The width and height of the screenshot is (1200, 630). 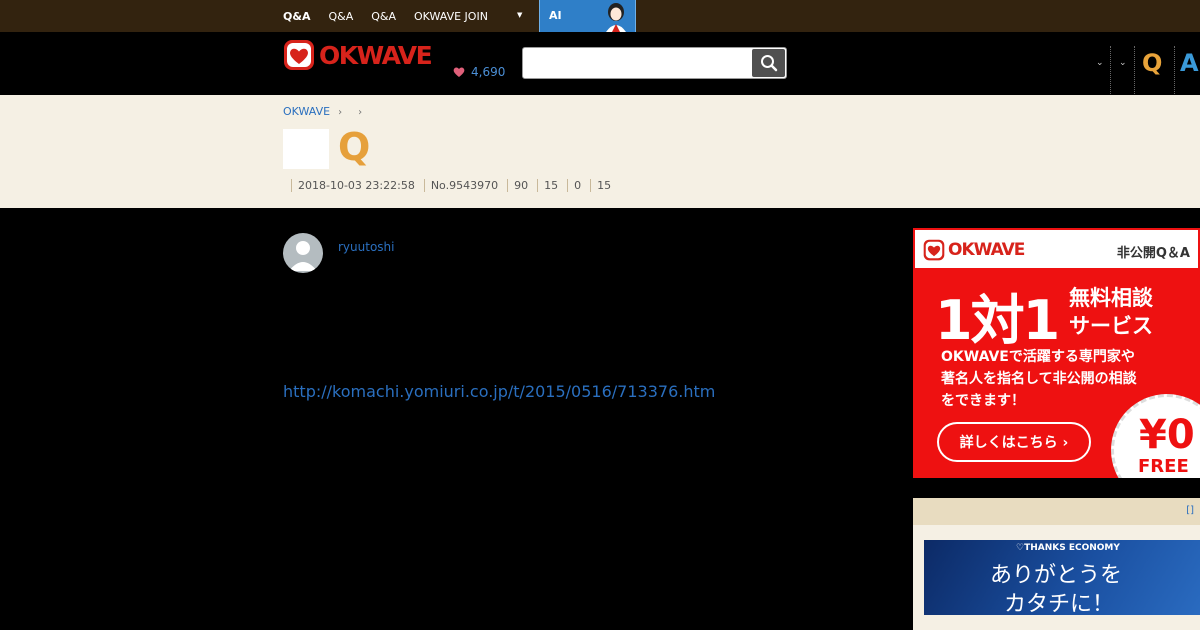 I want to click on ad-sub-line: サービス, so click(x=1111, y=326).